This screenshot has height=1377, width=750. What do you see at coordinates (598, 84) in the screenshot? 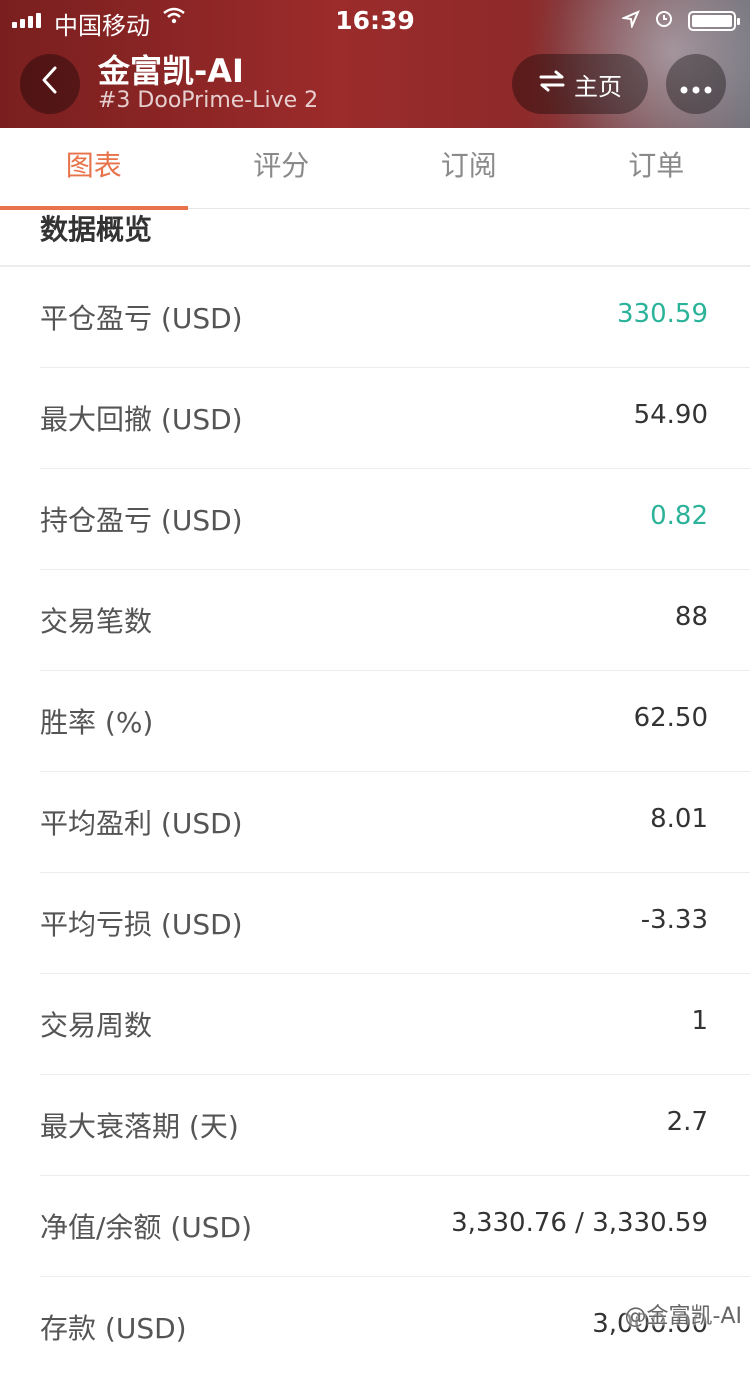
I see `home-button-label: 主页` at bounding box center [598, 84].